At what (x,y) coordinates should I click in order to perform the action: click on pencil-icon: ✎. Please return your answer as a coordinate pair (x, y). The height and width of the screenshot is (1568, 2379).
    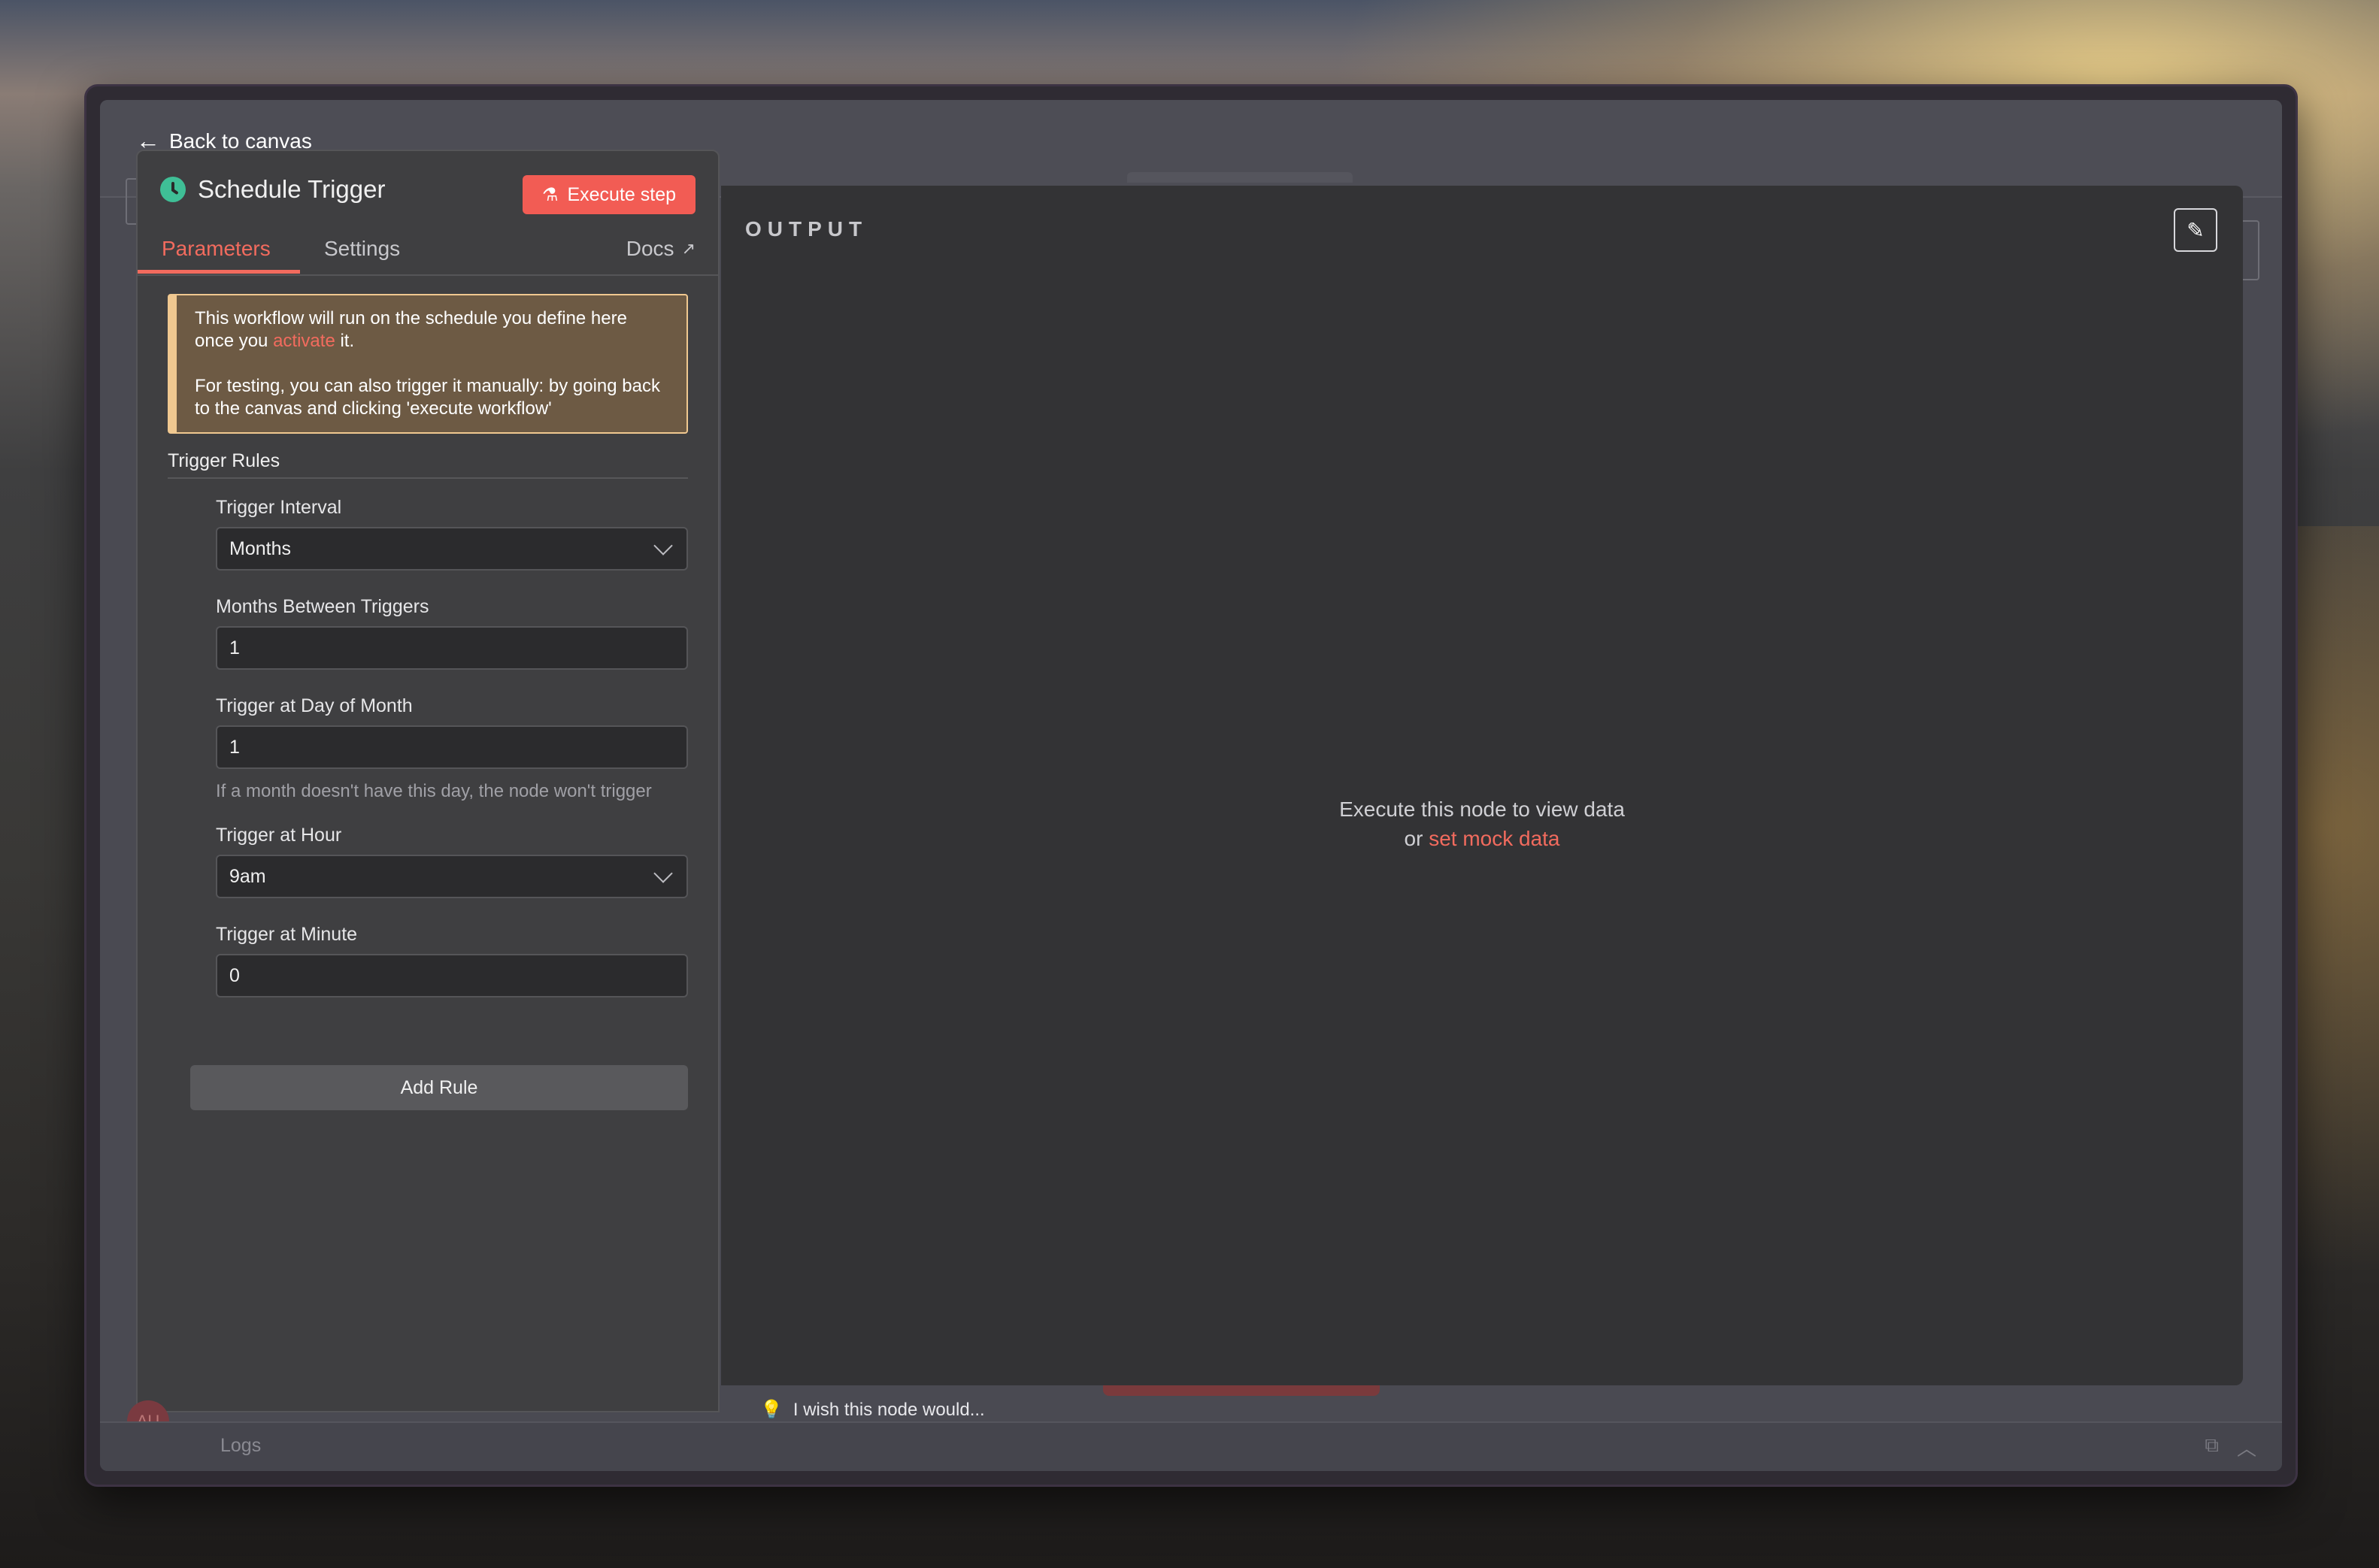
    Looking at the image, I should click on (2196, 230).